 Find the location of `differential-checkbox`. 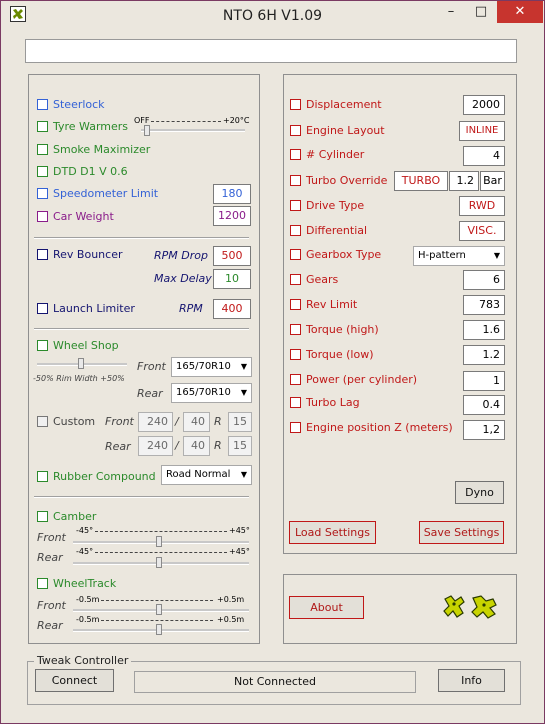

differential-checkbox is located at coordinates (295, 230).